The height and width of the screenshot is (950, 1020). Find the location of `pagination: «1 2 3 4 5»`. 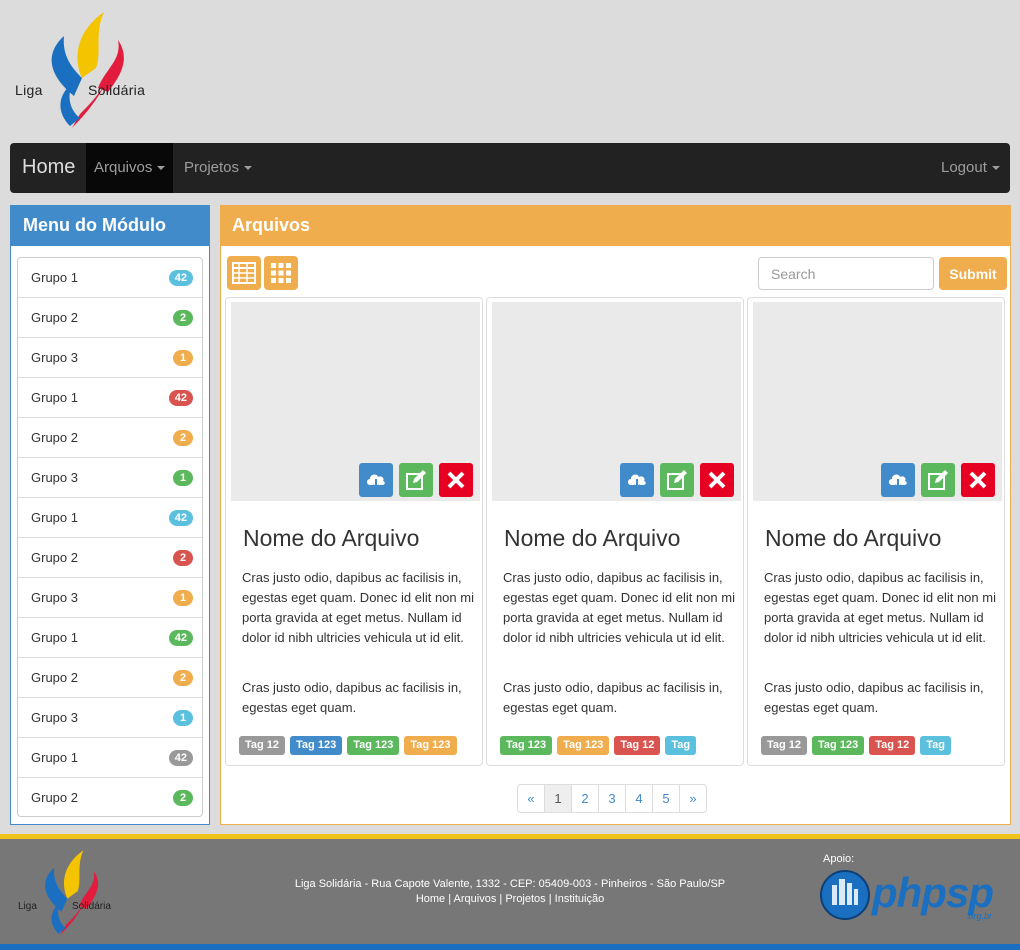

pagination: «1 2 3 4 5» is located at coordinates (612, 798).